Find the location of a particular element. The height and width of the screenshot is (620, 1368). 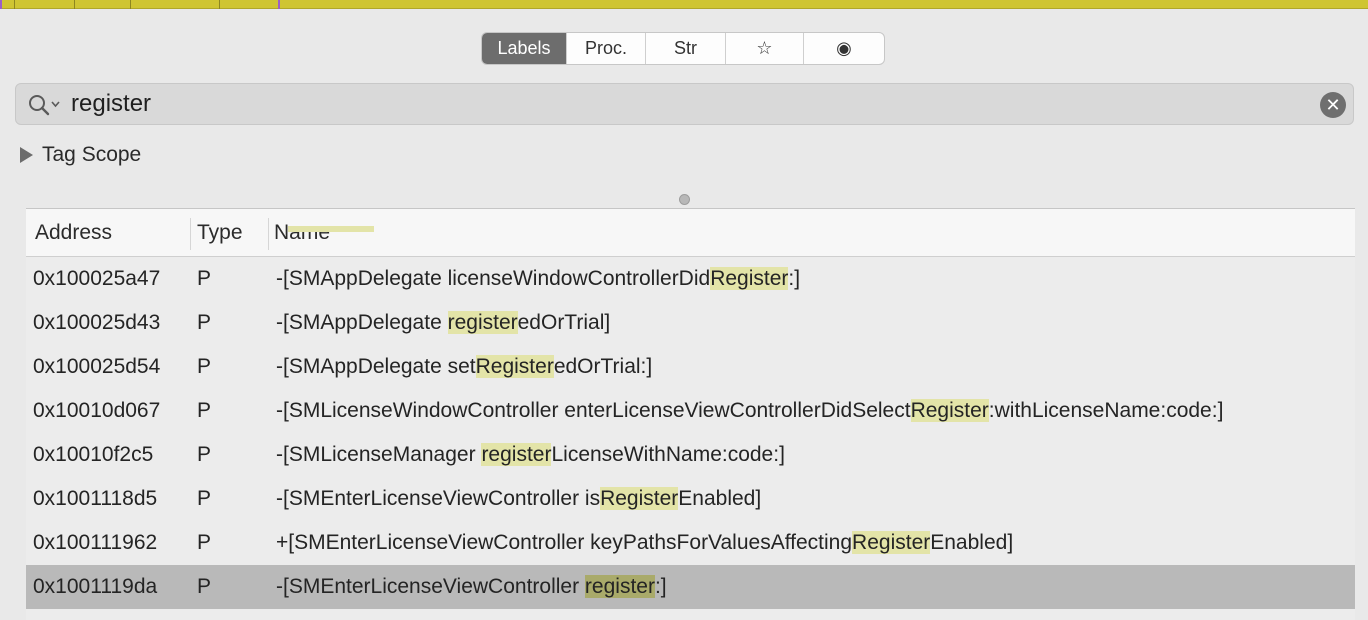

search-icon is located at coordinates (46, 105).